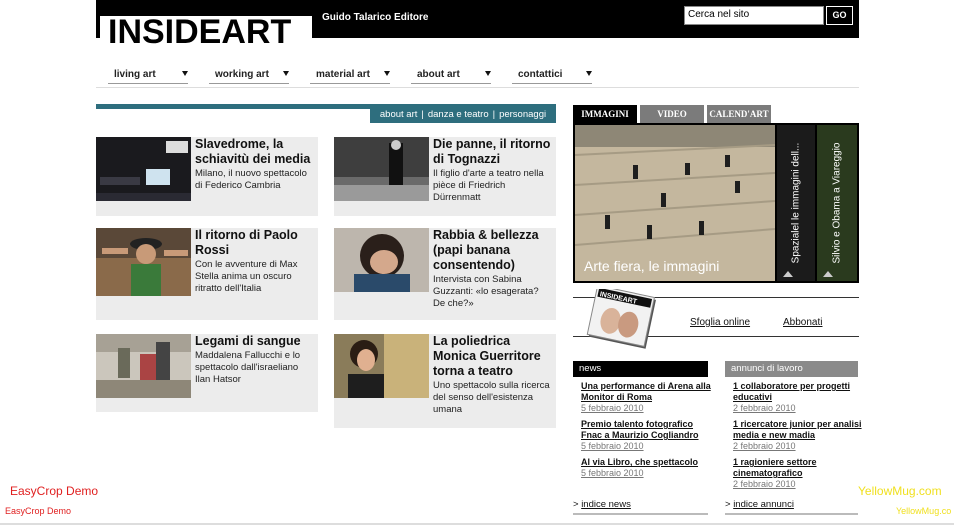 The image size is (954, 527). Describe the element at coordinates (458, 114) in the screenshot. I see `section-tab-danza-teatro: danza e teatro` at that location.